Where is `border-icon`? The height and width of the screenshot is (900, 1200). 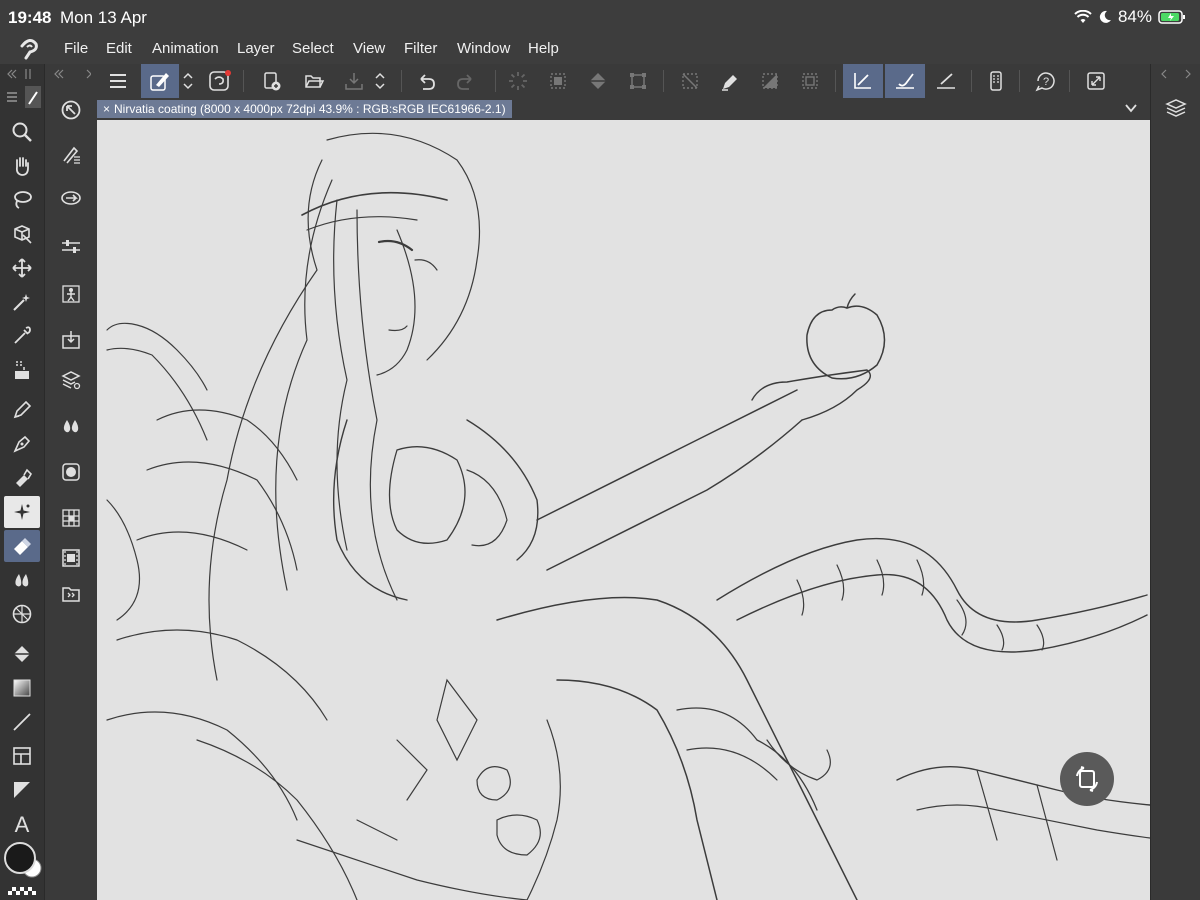
border-icon is located at coordinates (22, 790).